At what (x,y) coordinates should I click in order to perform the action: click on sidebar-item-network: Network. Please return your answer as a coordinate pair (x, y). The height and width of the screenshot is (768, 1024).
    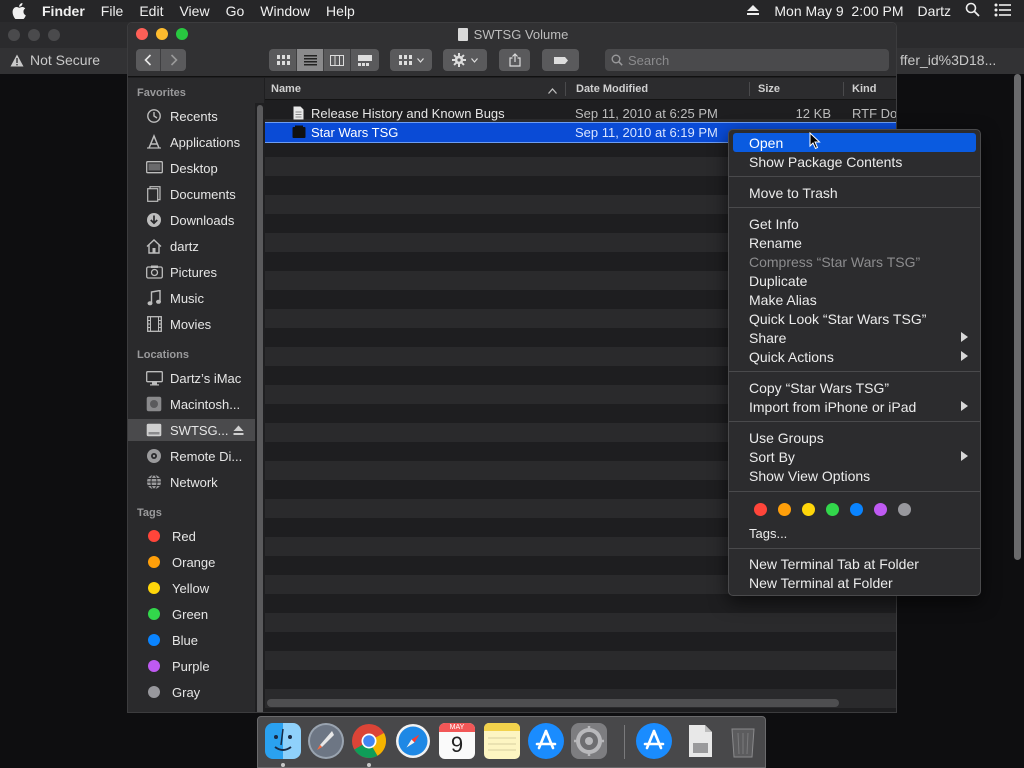
    Looking at the image, I should click on (196, 482).